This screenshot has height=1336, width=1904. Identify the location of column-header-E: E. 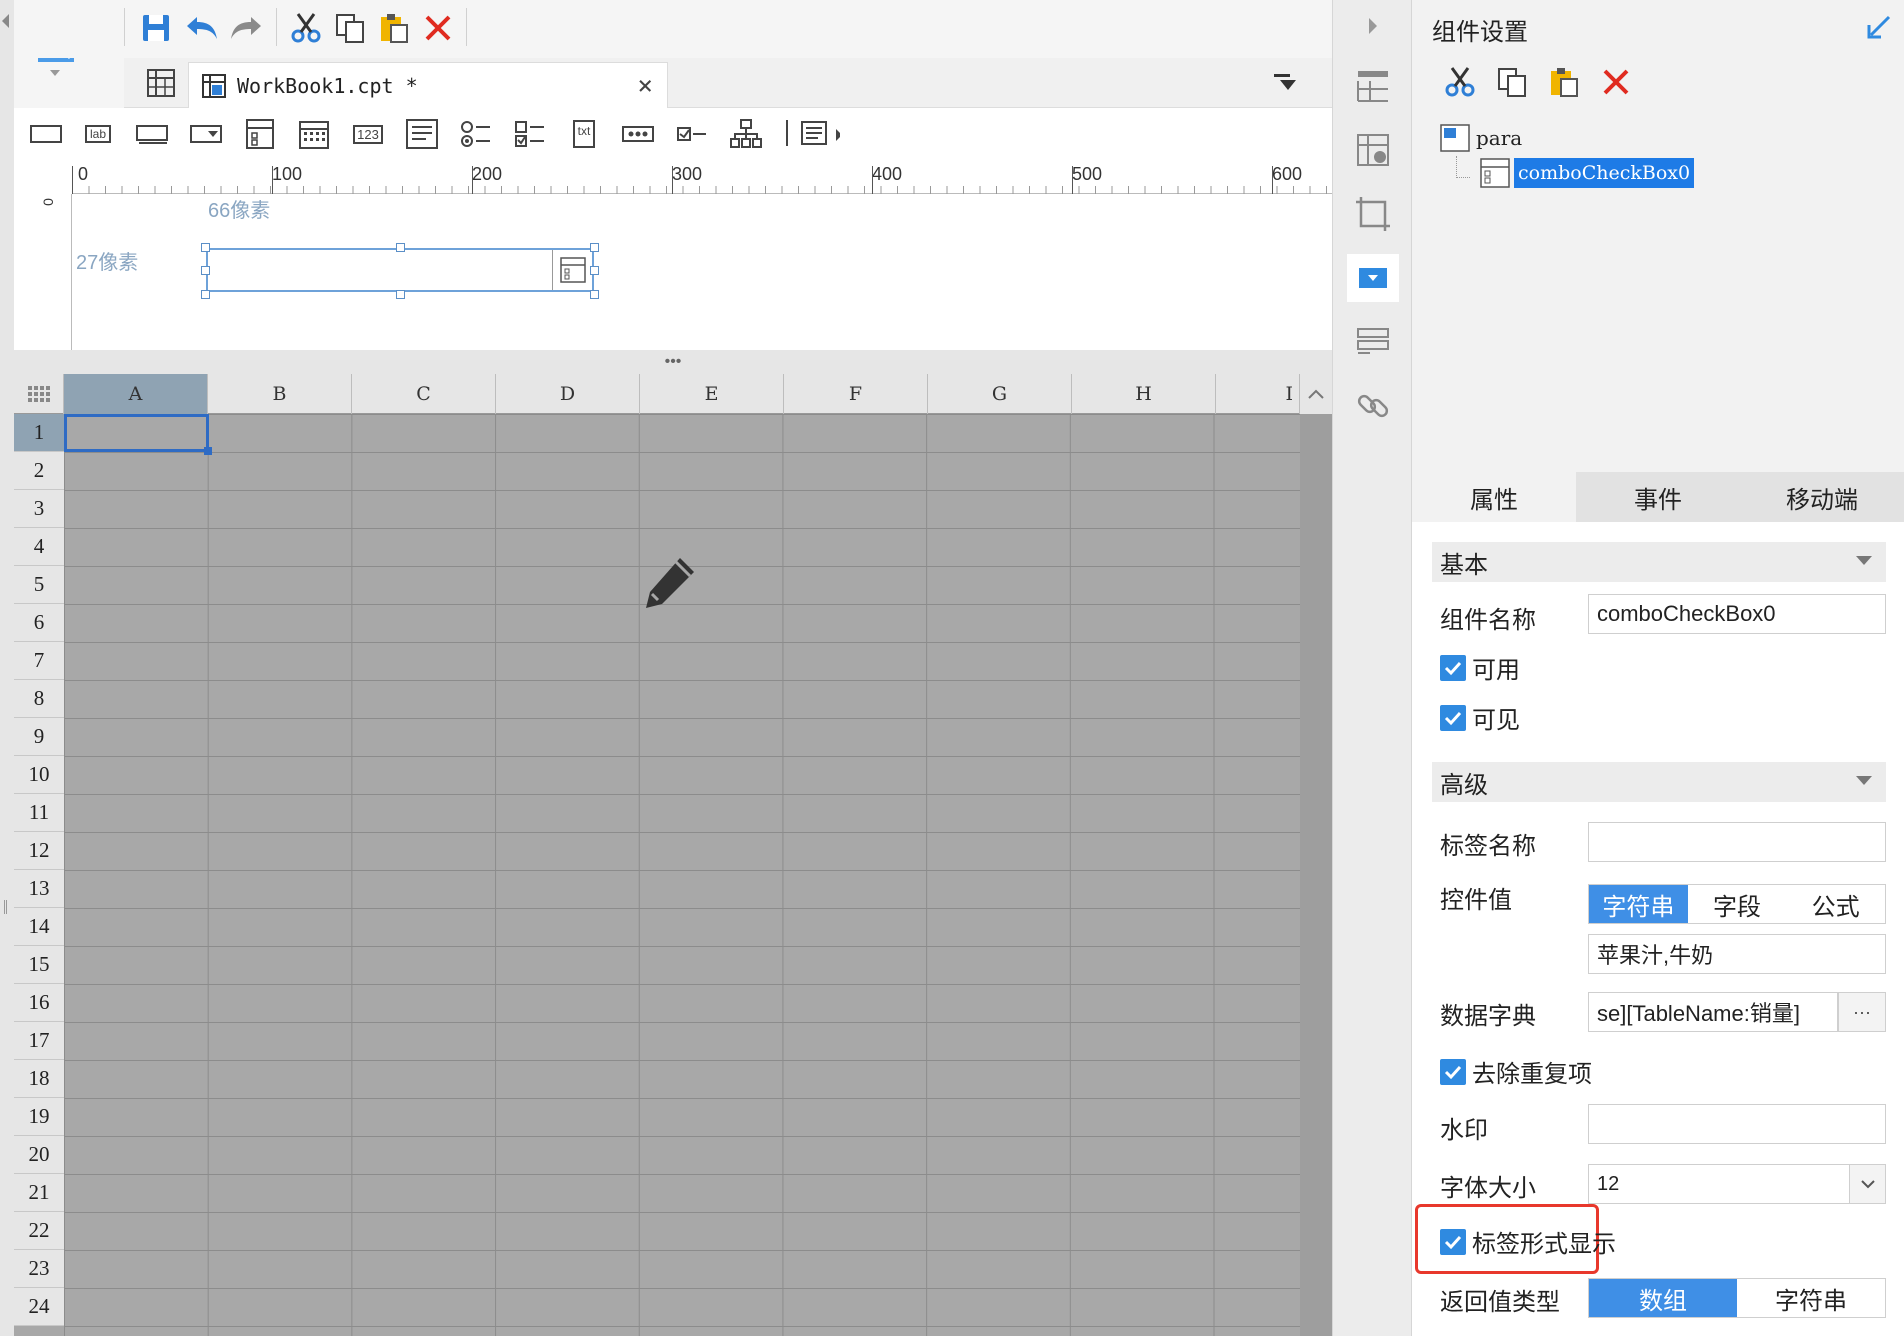
(712, 394).